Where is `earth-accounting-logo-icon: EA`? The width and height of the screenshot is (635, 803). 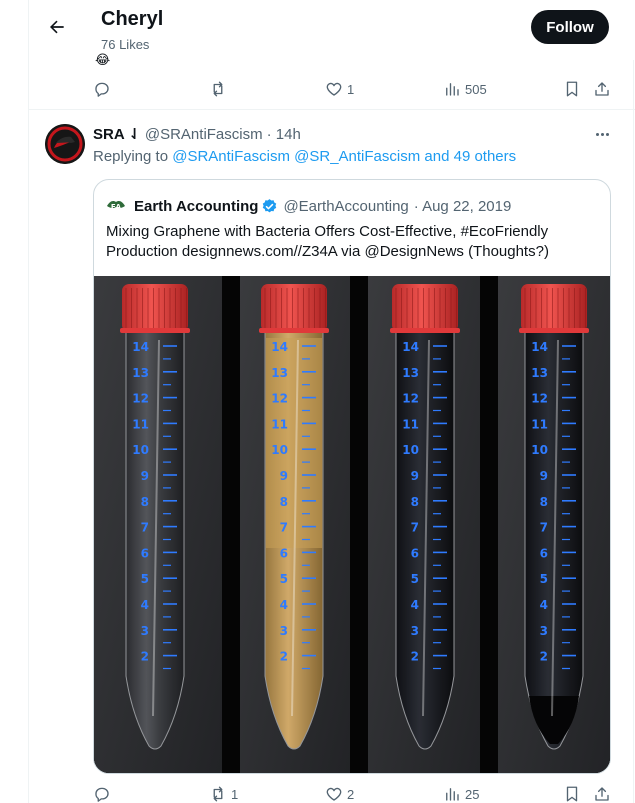
earth-accounting-logo-icon: EA is located at coordinates (116, 206).